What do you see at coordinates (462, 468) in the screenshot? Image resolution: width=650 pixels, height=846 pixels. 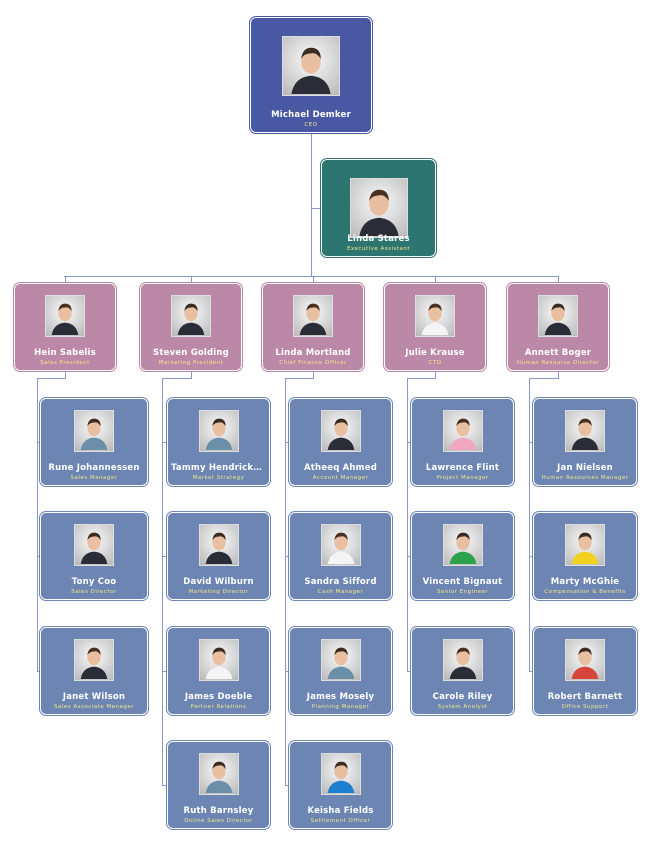 I see `person-name: Lawrence Flint` at bounding box center [462, 468].